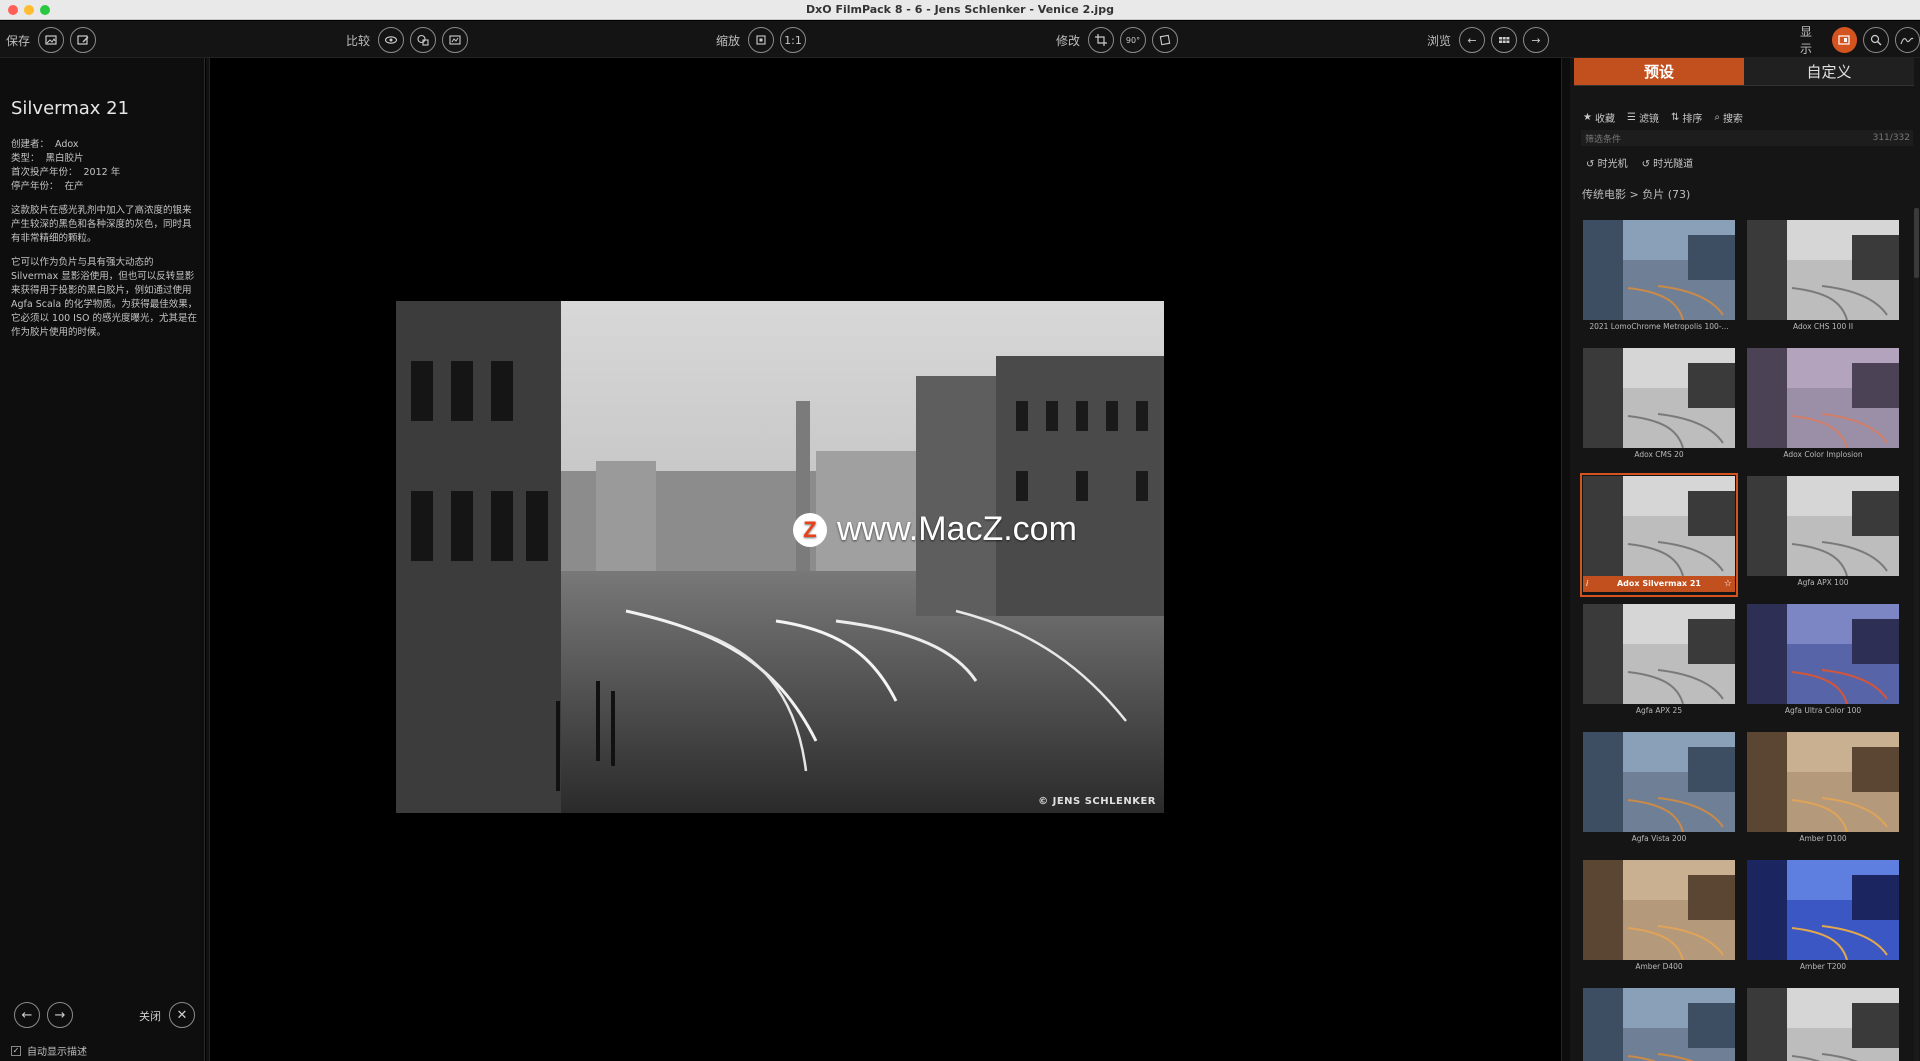 The image size is (1920, 1061). I want to click on zoom-fit-button, so click(761, 40).